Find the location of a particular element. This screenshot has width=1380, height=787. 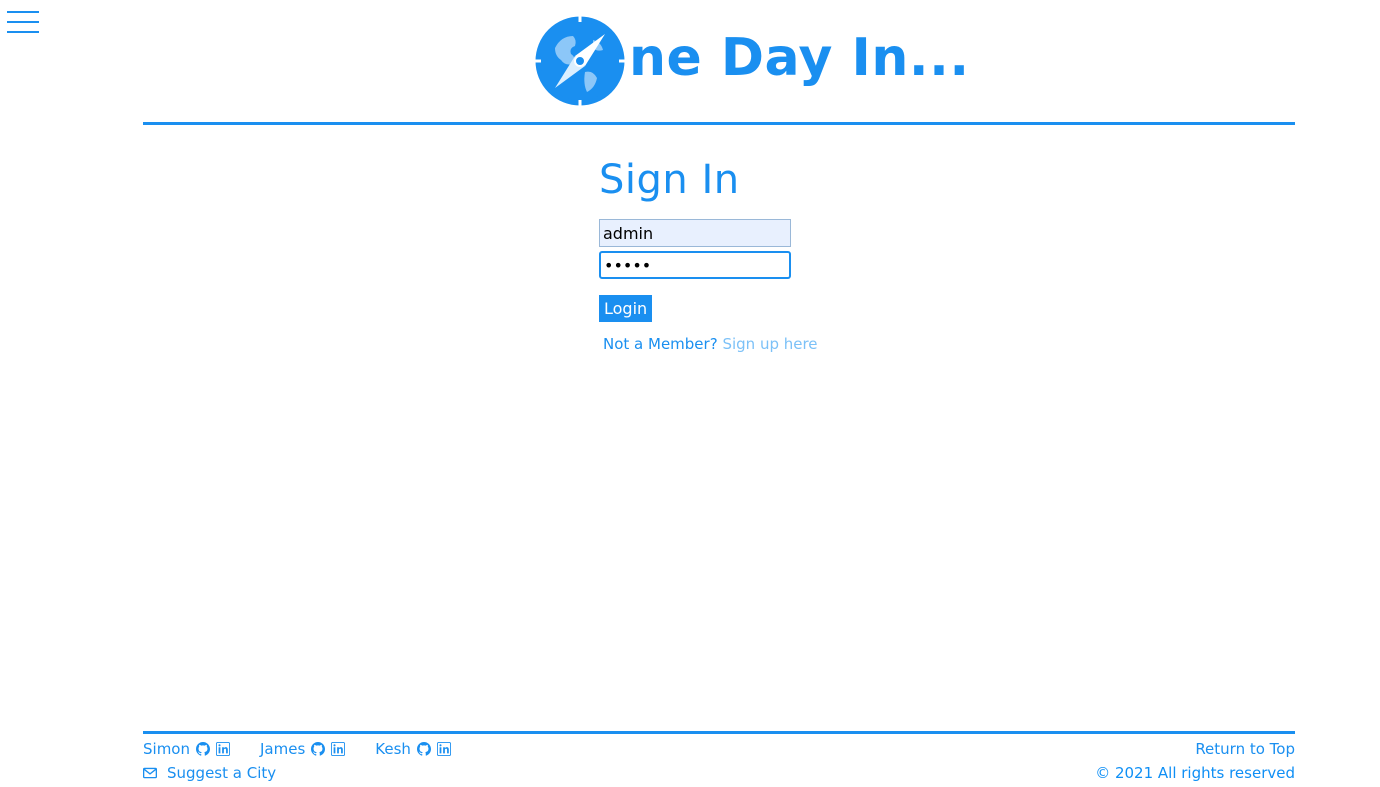

copyright-text: © 2021 All rights reserved is located at coordinates (1195, 773).